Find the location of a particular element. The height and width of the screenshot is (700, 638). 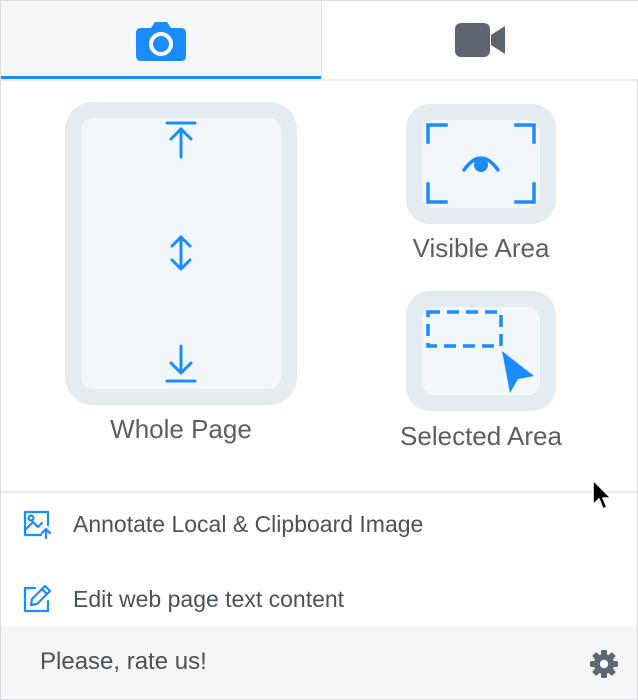

whole-page-icon is located at coordinates (181, 252).